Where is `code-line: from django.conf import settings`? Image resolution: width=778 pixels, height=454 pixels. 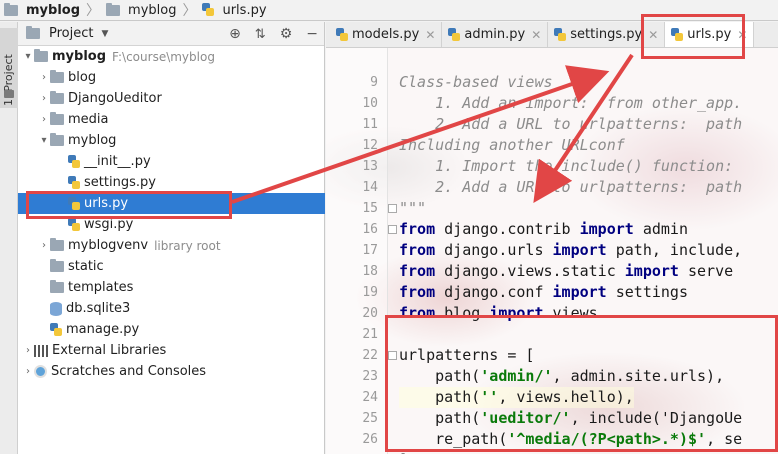
code-line: from django.conf import settings is located at coordinates (543, 292).